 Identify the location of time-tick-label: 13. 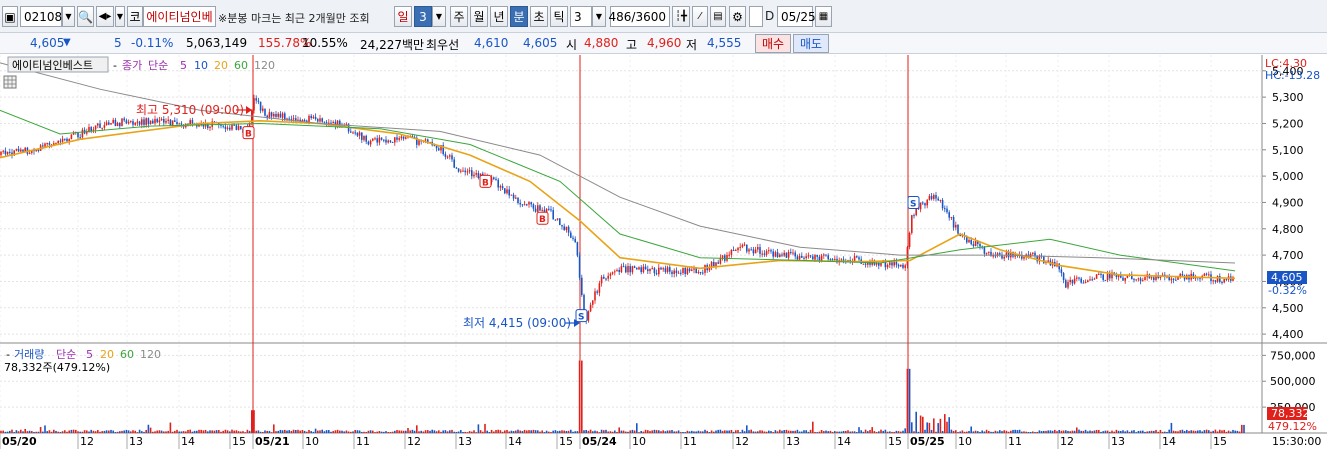
(465, 441).